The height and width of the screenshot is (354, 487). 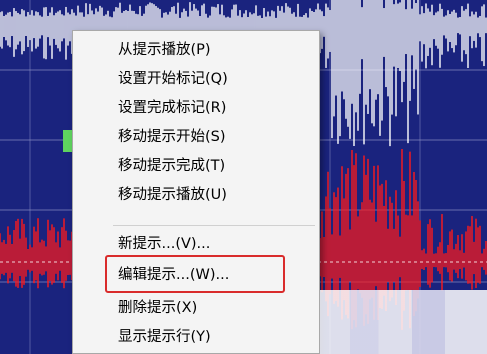 I want to click on menu-item-set-start-marker: 设置开始标记(Q), so click(x=196, y=79).